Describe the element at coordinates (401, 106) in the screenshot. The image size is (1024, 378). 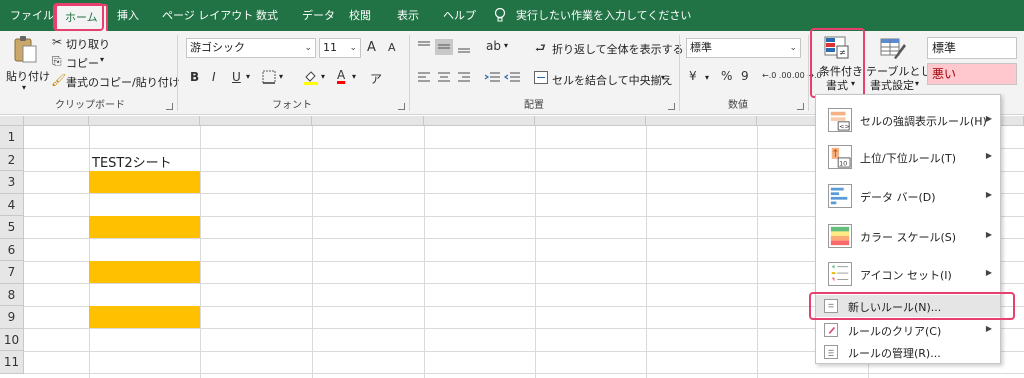
I see `font-launcher-icon` at that location.